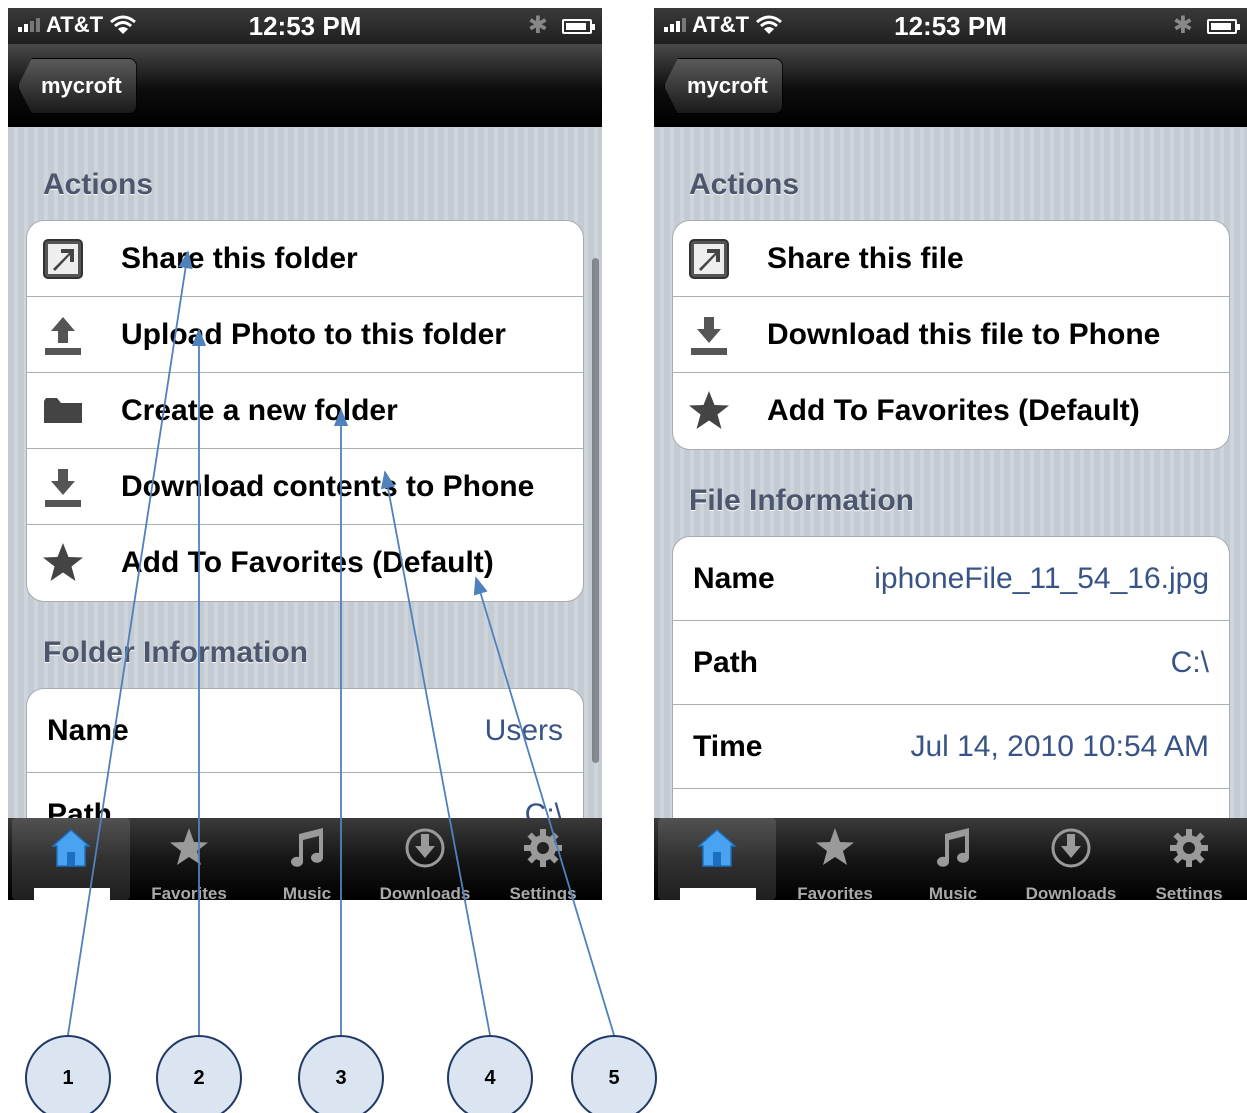 The image size is (1247, 1113). I want to click on file-info-section-header: File Information, so click(801, 500).